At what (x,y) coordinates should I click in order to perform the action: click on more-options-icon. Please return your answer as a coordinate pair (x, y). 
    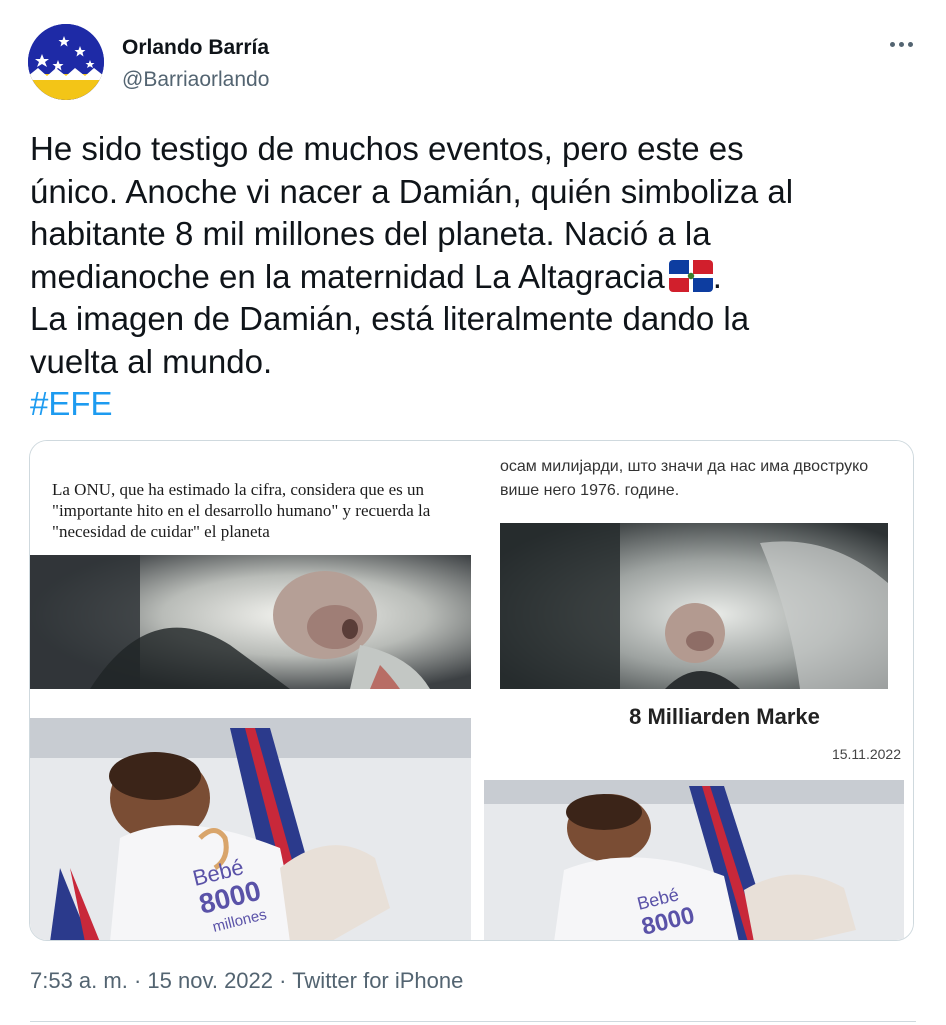
    Looking at the image, I should click on (901, 44).